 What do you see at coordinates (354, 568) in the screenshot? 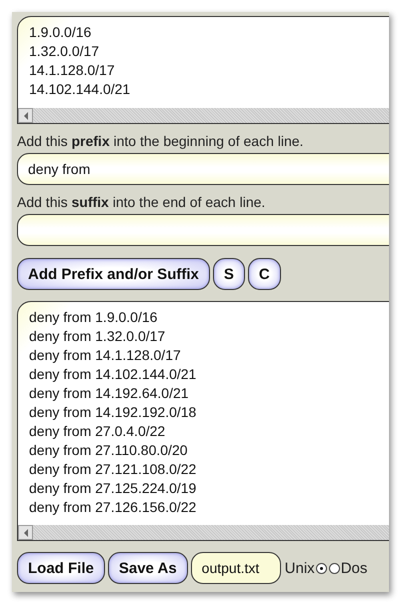
I see `radio-label: Dos` at bounding box center [354, 568].